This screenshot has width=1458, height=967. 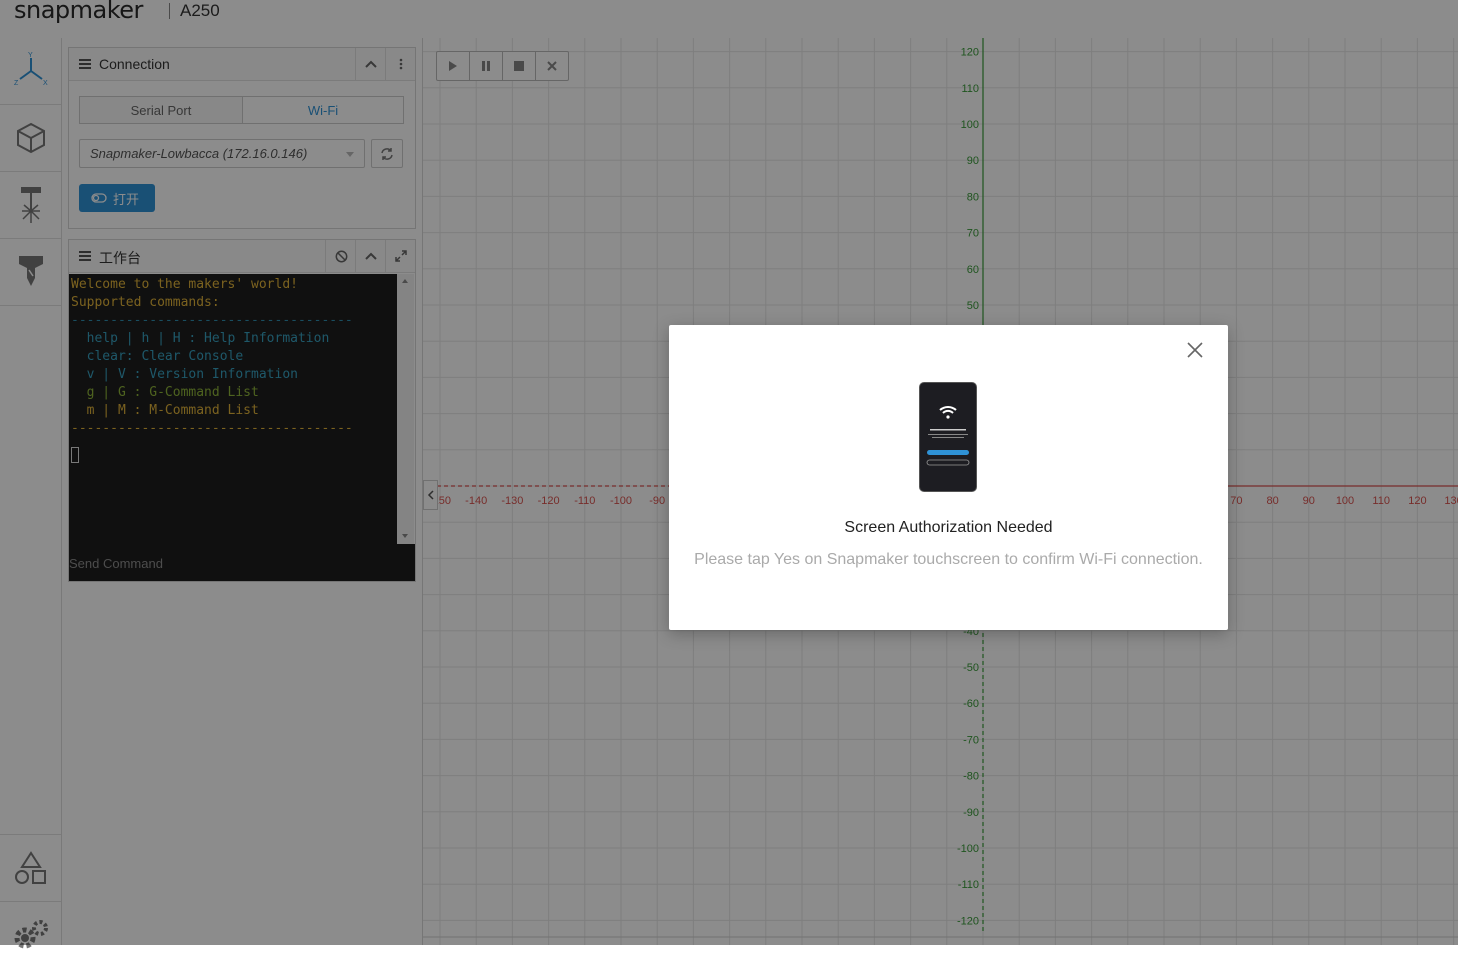 I want to click on close-icon, so click(x=1195, y=350).